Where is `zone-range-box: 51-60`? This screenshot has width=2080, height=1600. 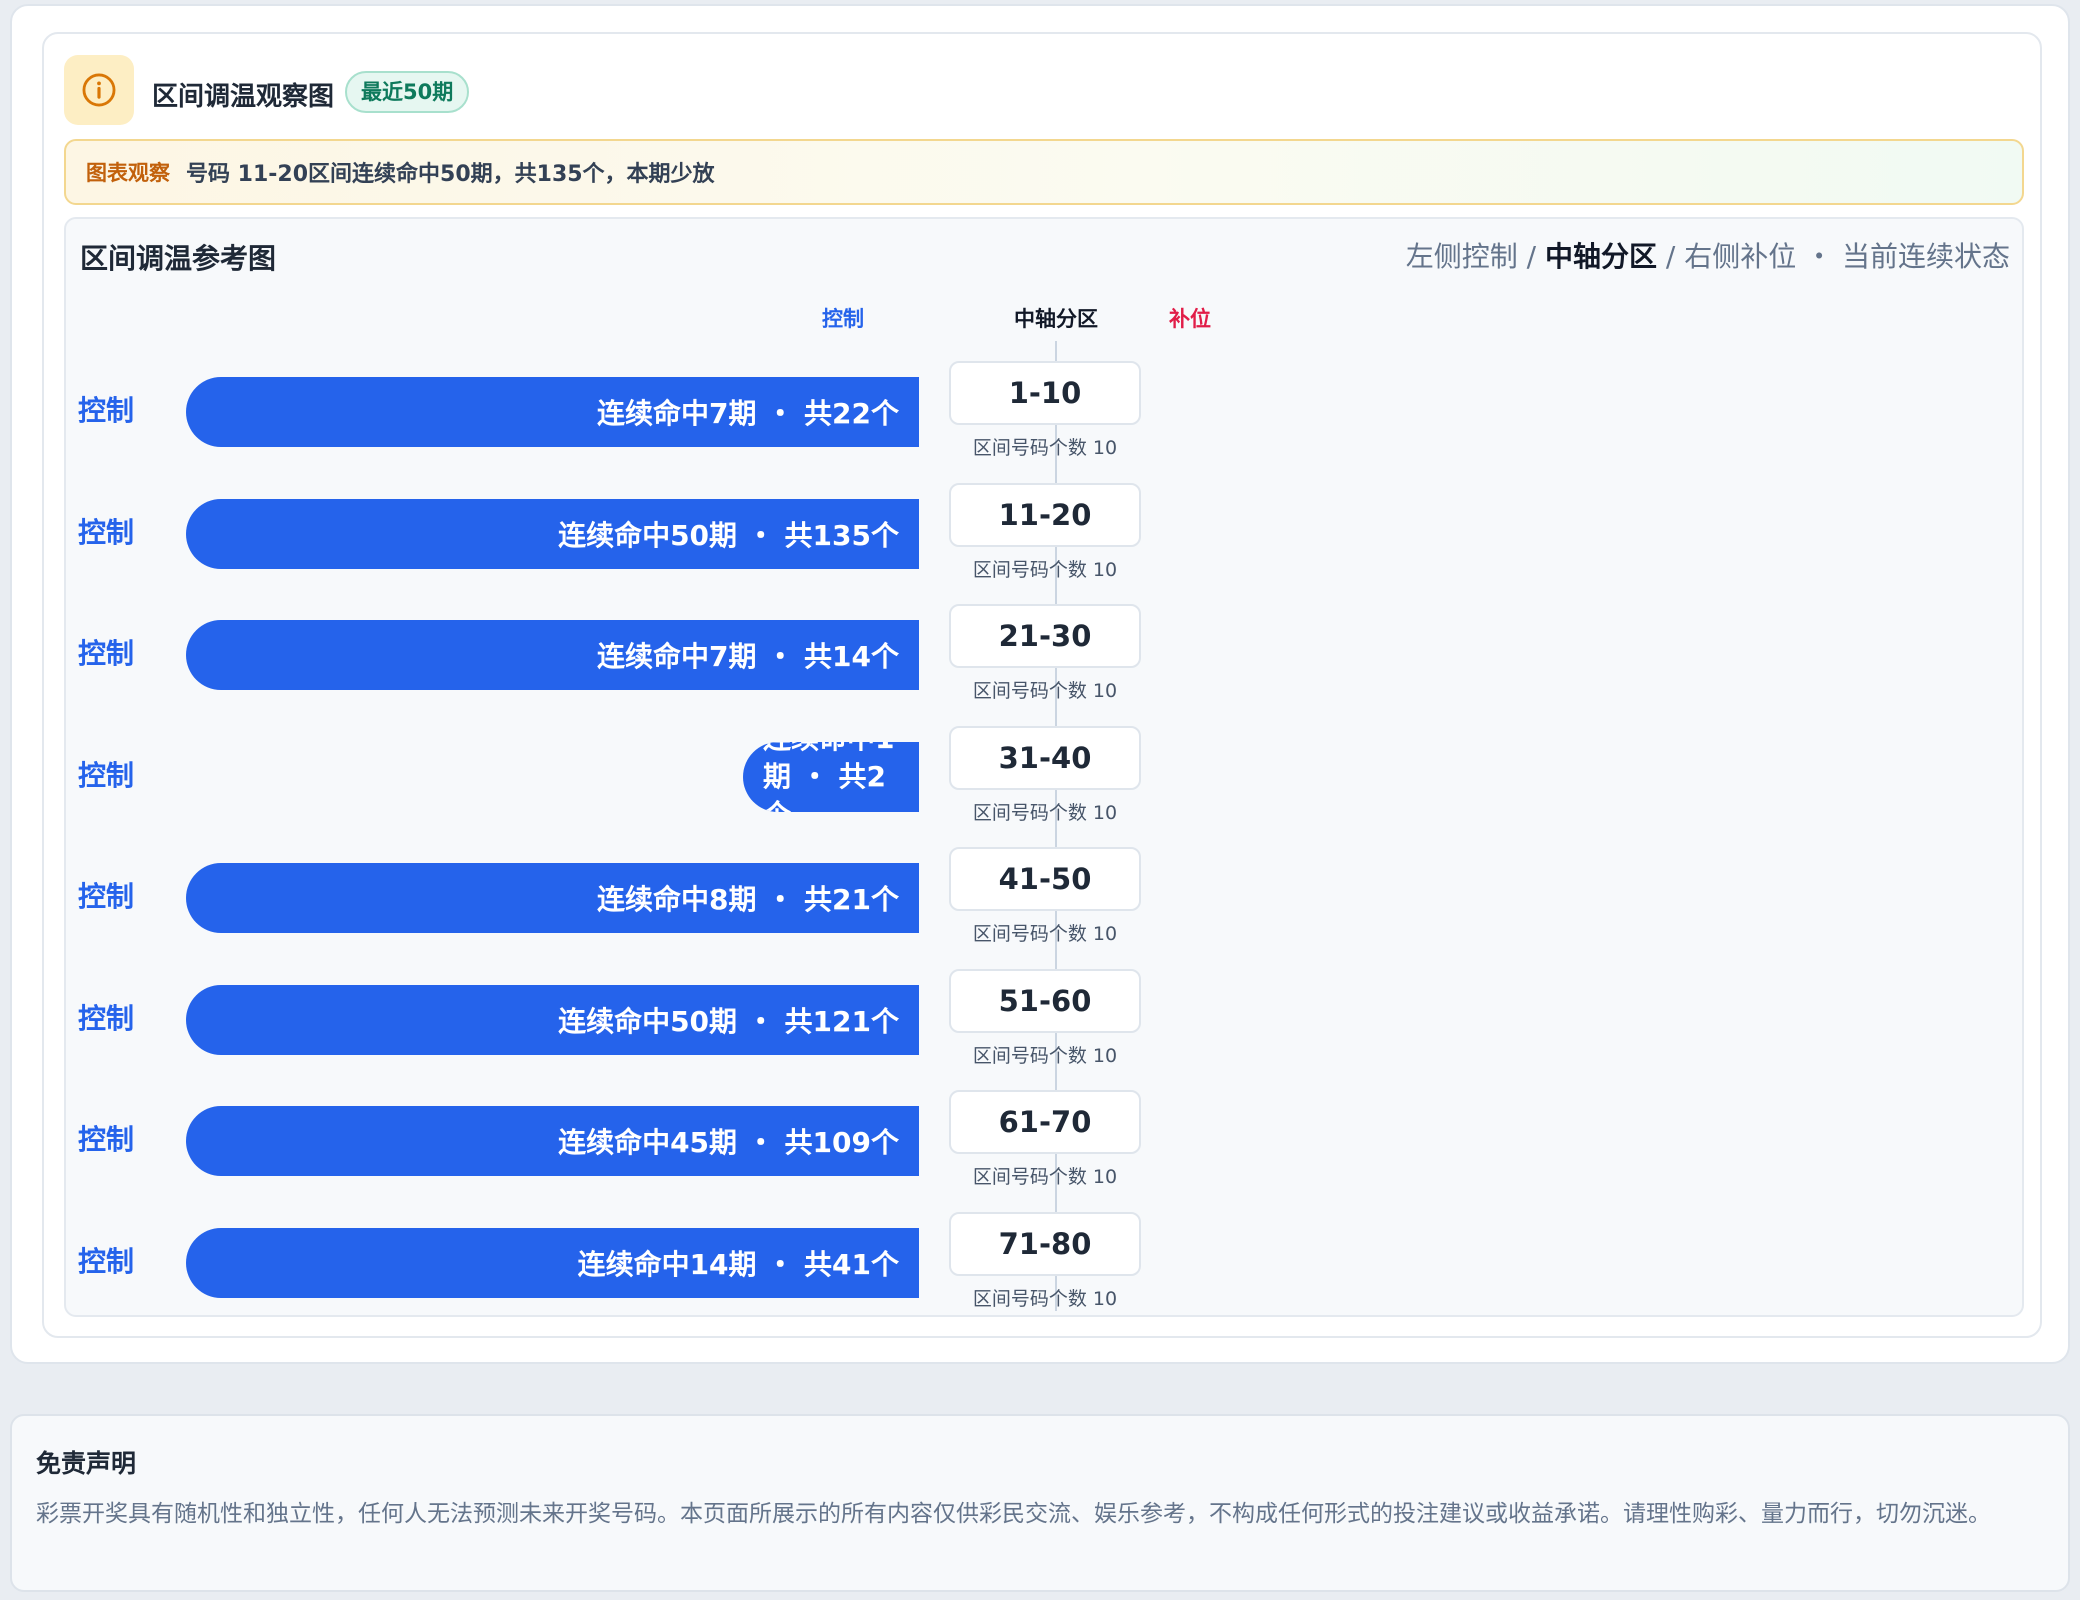 zone-range-box: 51-60 is located at coordinates (1045, 1000).